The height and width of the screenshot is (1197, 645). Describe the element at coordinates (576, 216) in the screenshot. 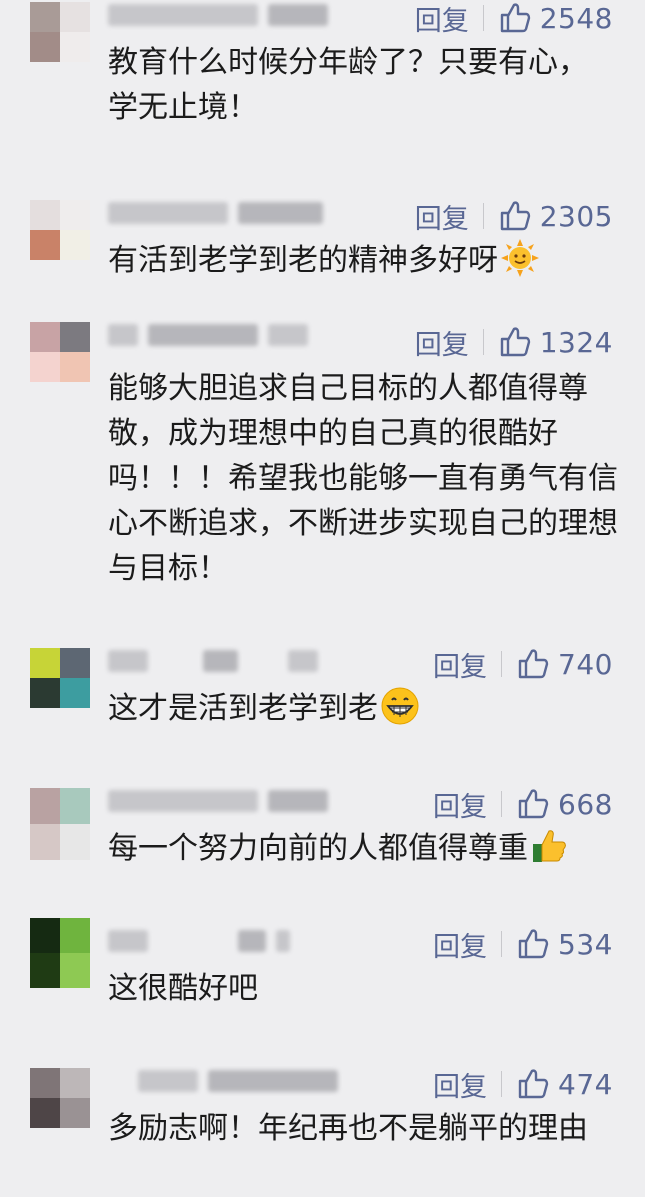

I see `like-count: 2305` at that location.